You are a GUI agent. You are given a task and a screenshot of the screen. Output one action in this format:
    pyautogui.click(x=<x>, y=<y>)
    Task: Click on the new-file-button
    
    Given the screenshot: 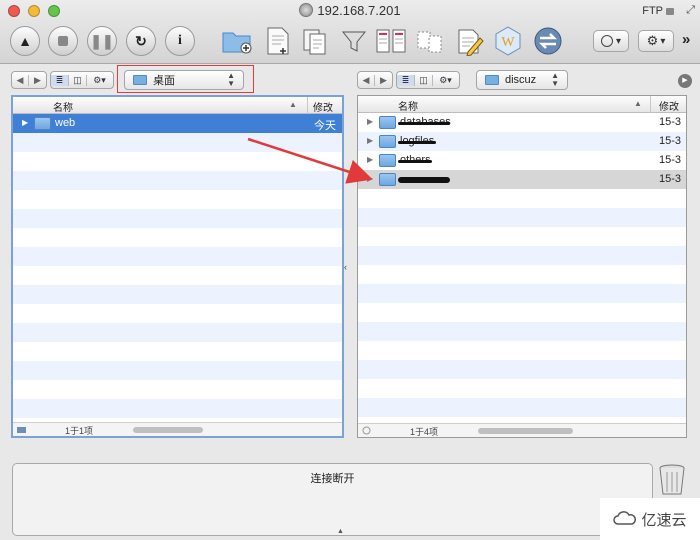 What is the action you would take?
    pyautogui.click(x=278, y=41)
    